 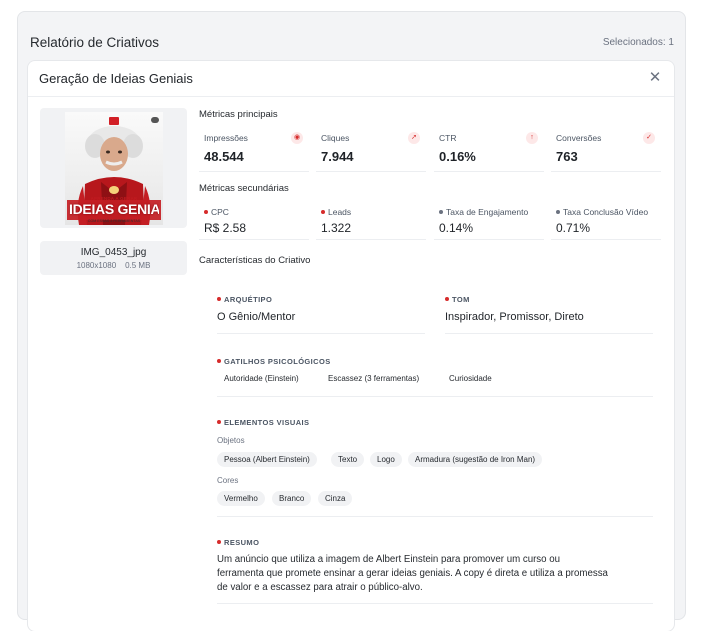 I want to click on object-chip: Pessoa (Albert Einstein), so click(x=267, y=459).